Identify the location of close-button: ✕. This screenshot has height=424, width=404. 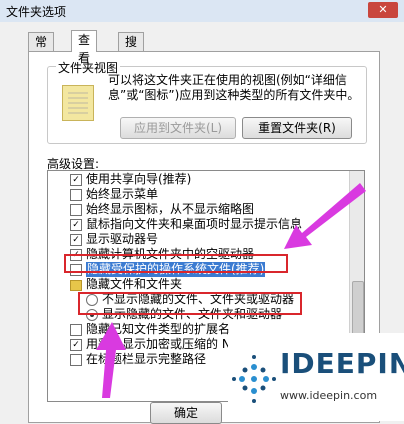
(383, 10).